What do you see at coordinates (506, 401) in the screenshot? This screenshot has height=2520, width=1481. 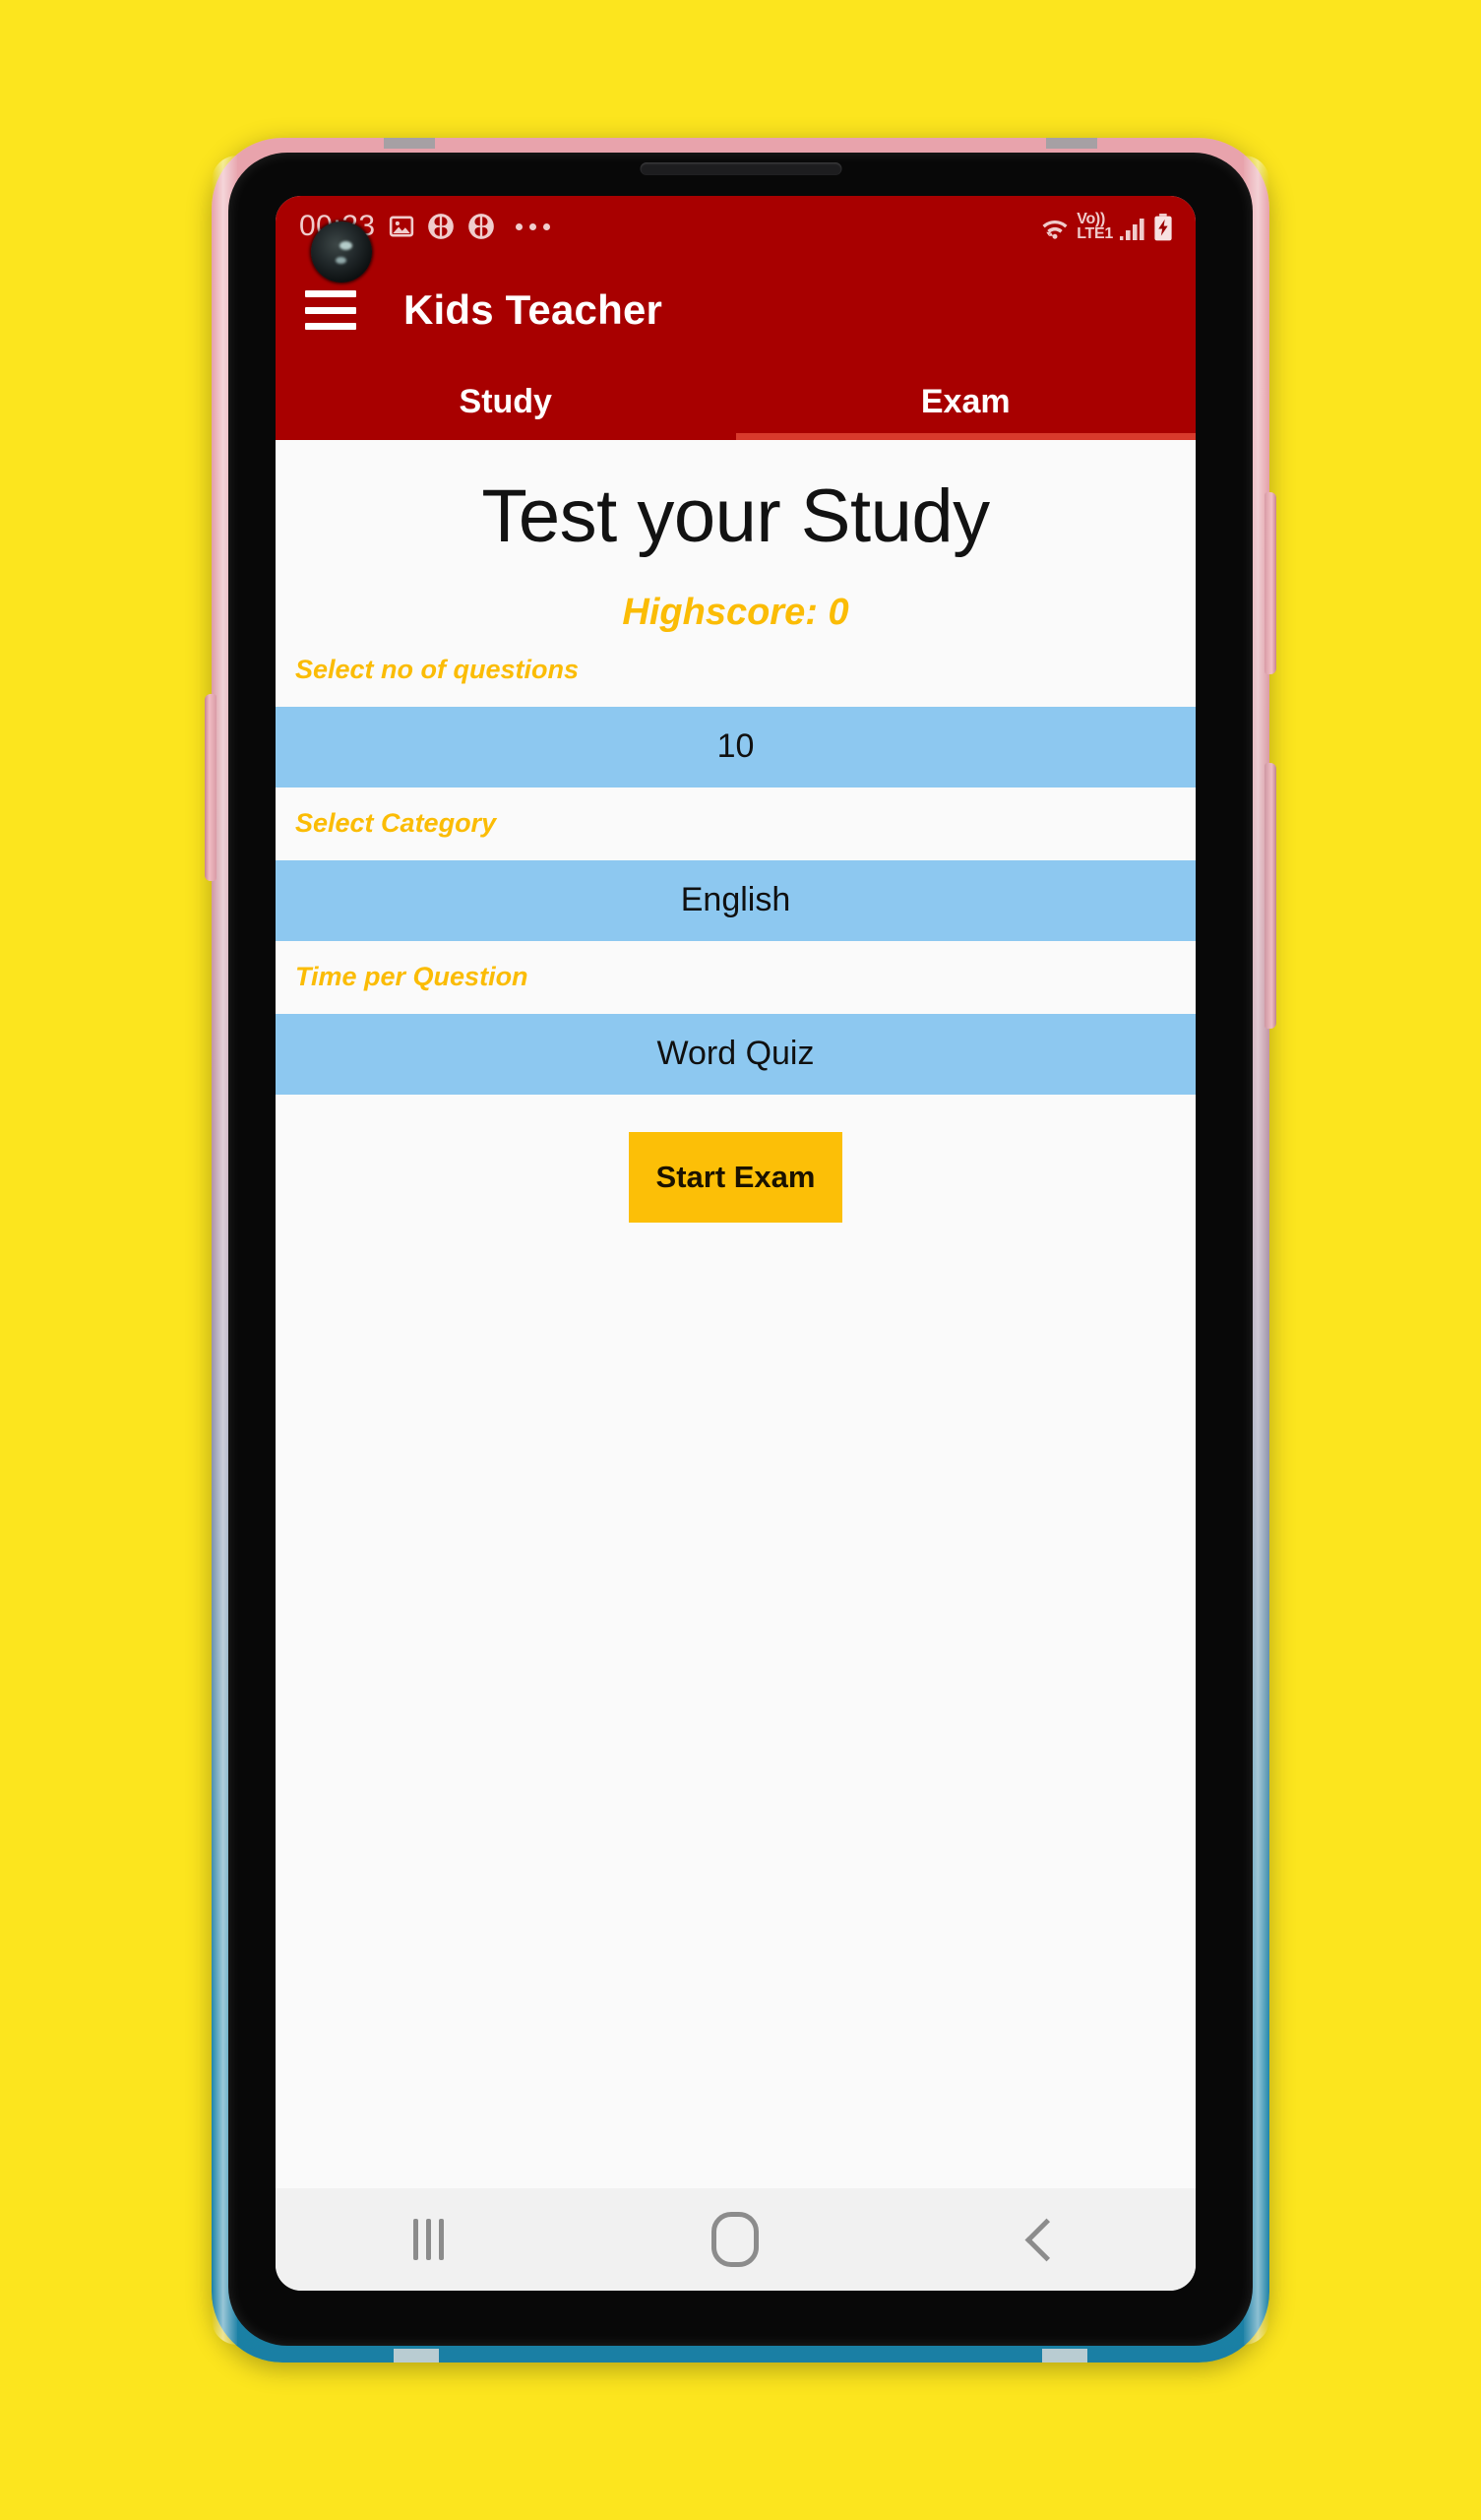 I see `tab-study: Study` at bounding box center [506, 401].